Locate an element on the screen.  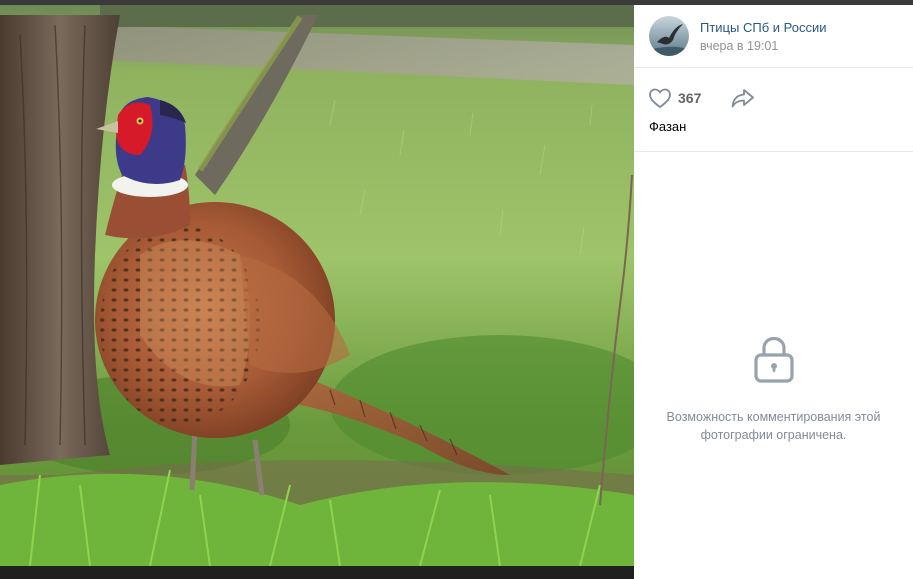
like-count: 367 is located at coordinates (690, 98).